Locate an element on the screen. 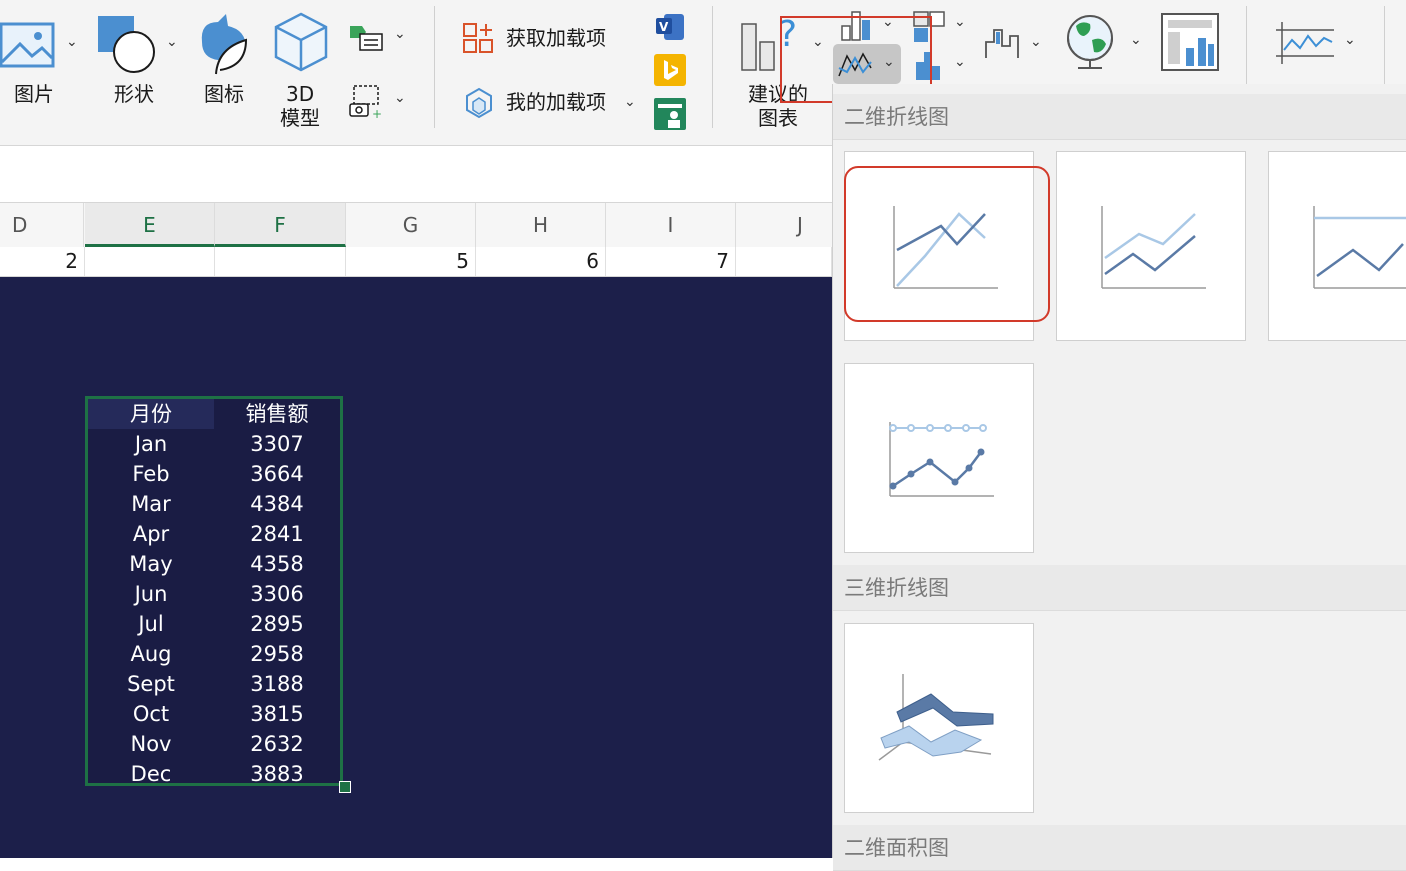 The image size is (1406, 871). column-header-g: G is located at coordinates (411, 225).